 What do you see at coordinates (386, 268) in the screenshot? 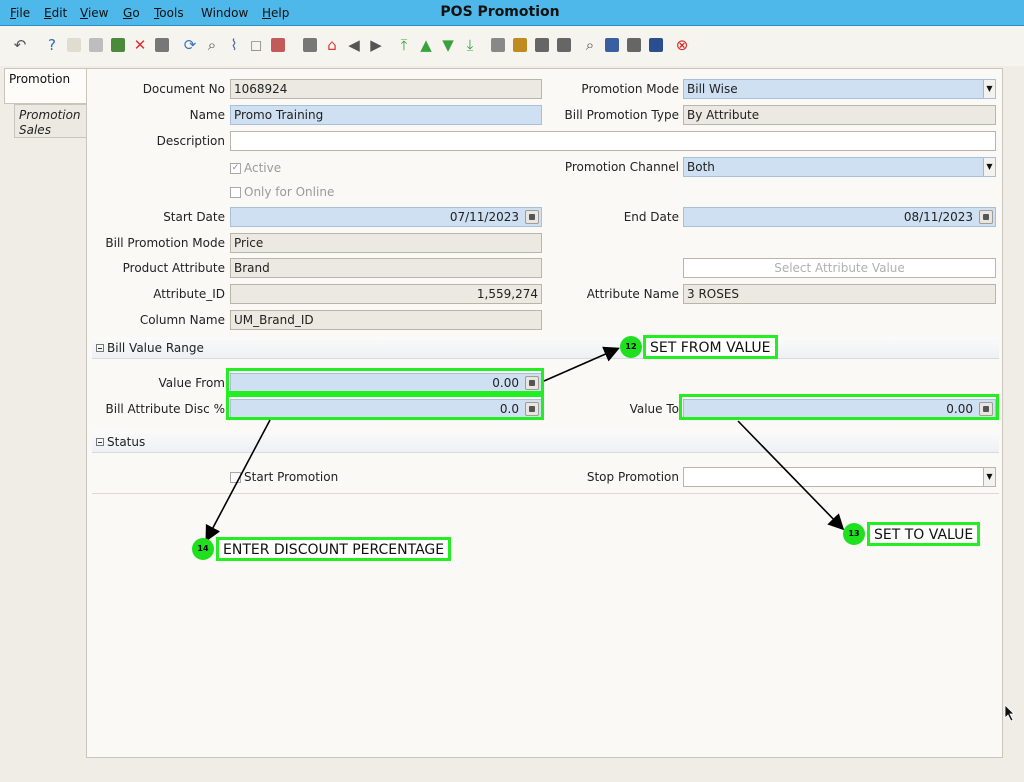
I see `product-attribute-field: Brand` at bounding box center [386, 268].